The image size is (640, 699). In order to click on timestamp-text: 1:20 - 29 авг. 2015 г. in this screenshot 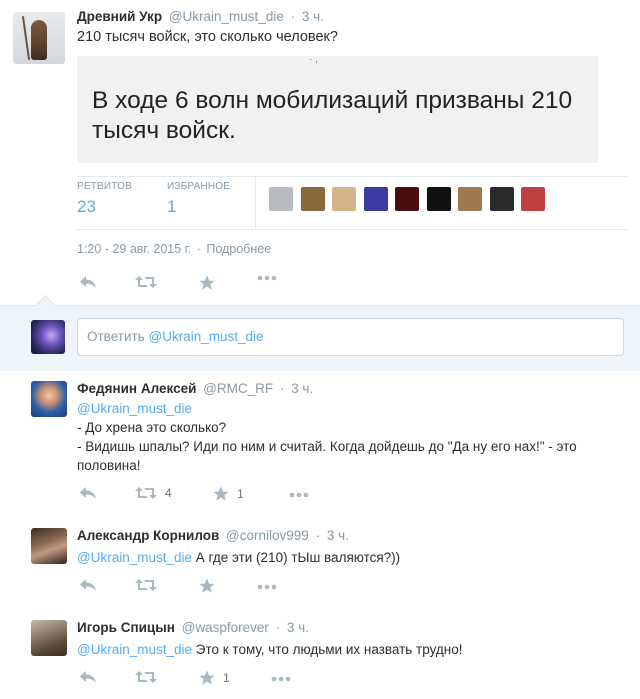, I will do `click(134, 249)`.